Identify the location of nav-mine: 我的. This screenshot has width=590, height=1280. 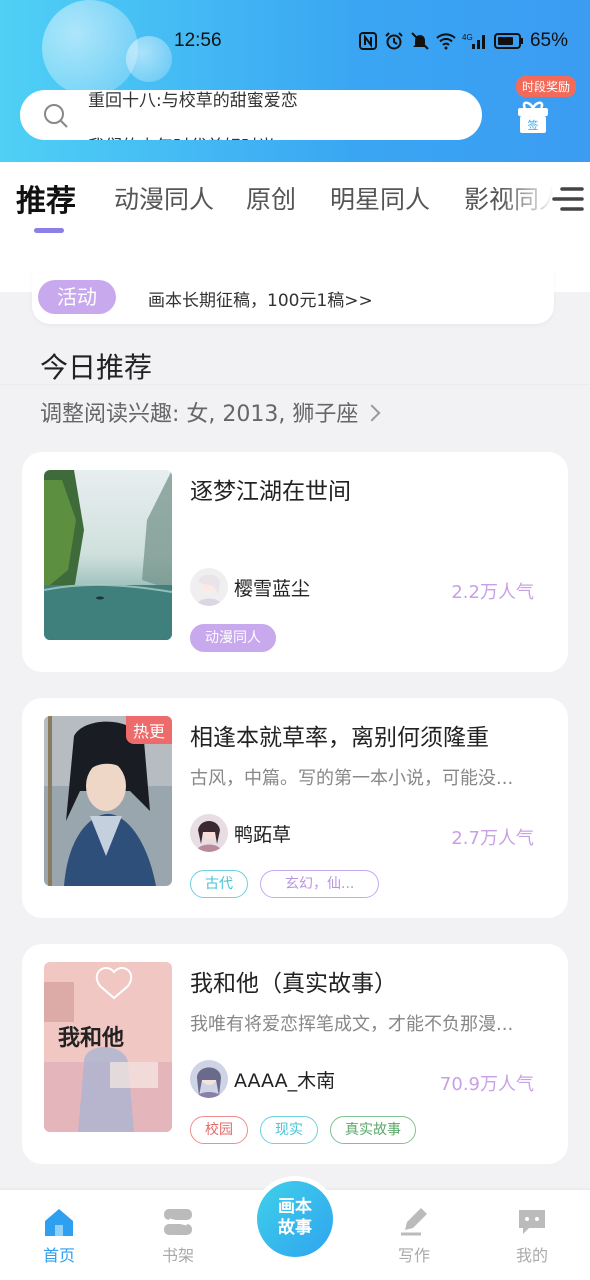
(532, 1236).